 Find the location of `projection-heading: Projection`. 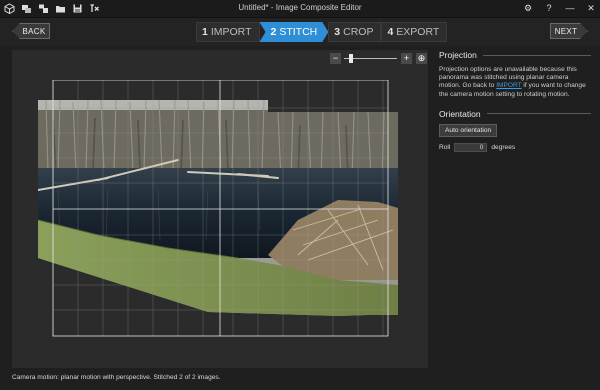

projection-heading: Projection is located at coordinates (458, 55).